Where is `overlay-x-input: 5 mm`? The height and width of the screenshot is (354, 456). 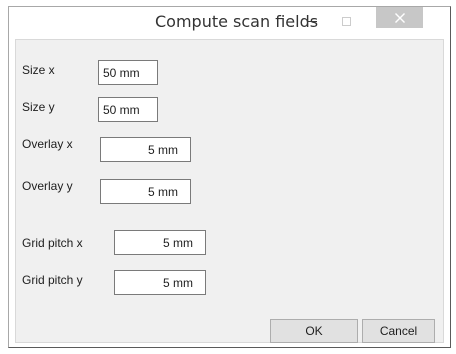 overlay-x-input: 5 mm is located at coordinates (145, 149).